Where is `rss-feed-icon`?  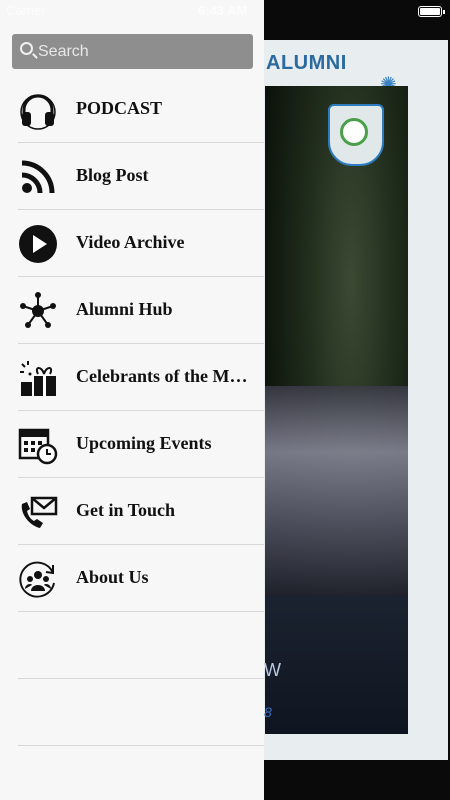
rss-feed-icon is located at coordinates (38, 177).